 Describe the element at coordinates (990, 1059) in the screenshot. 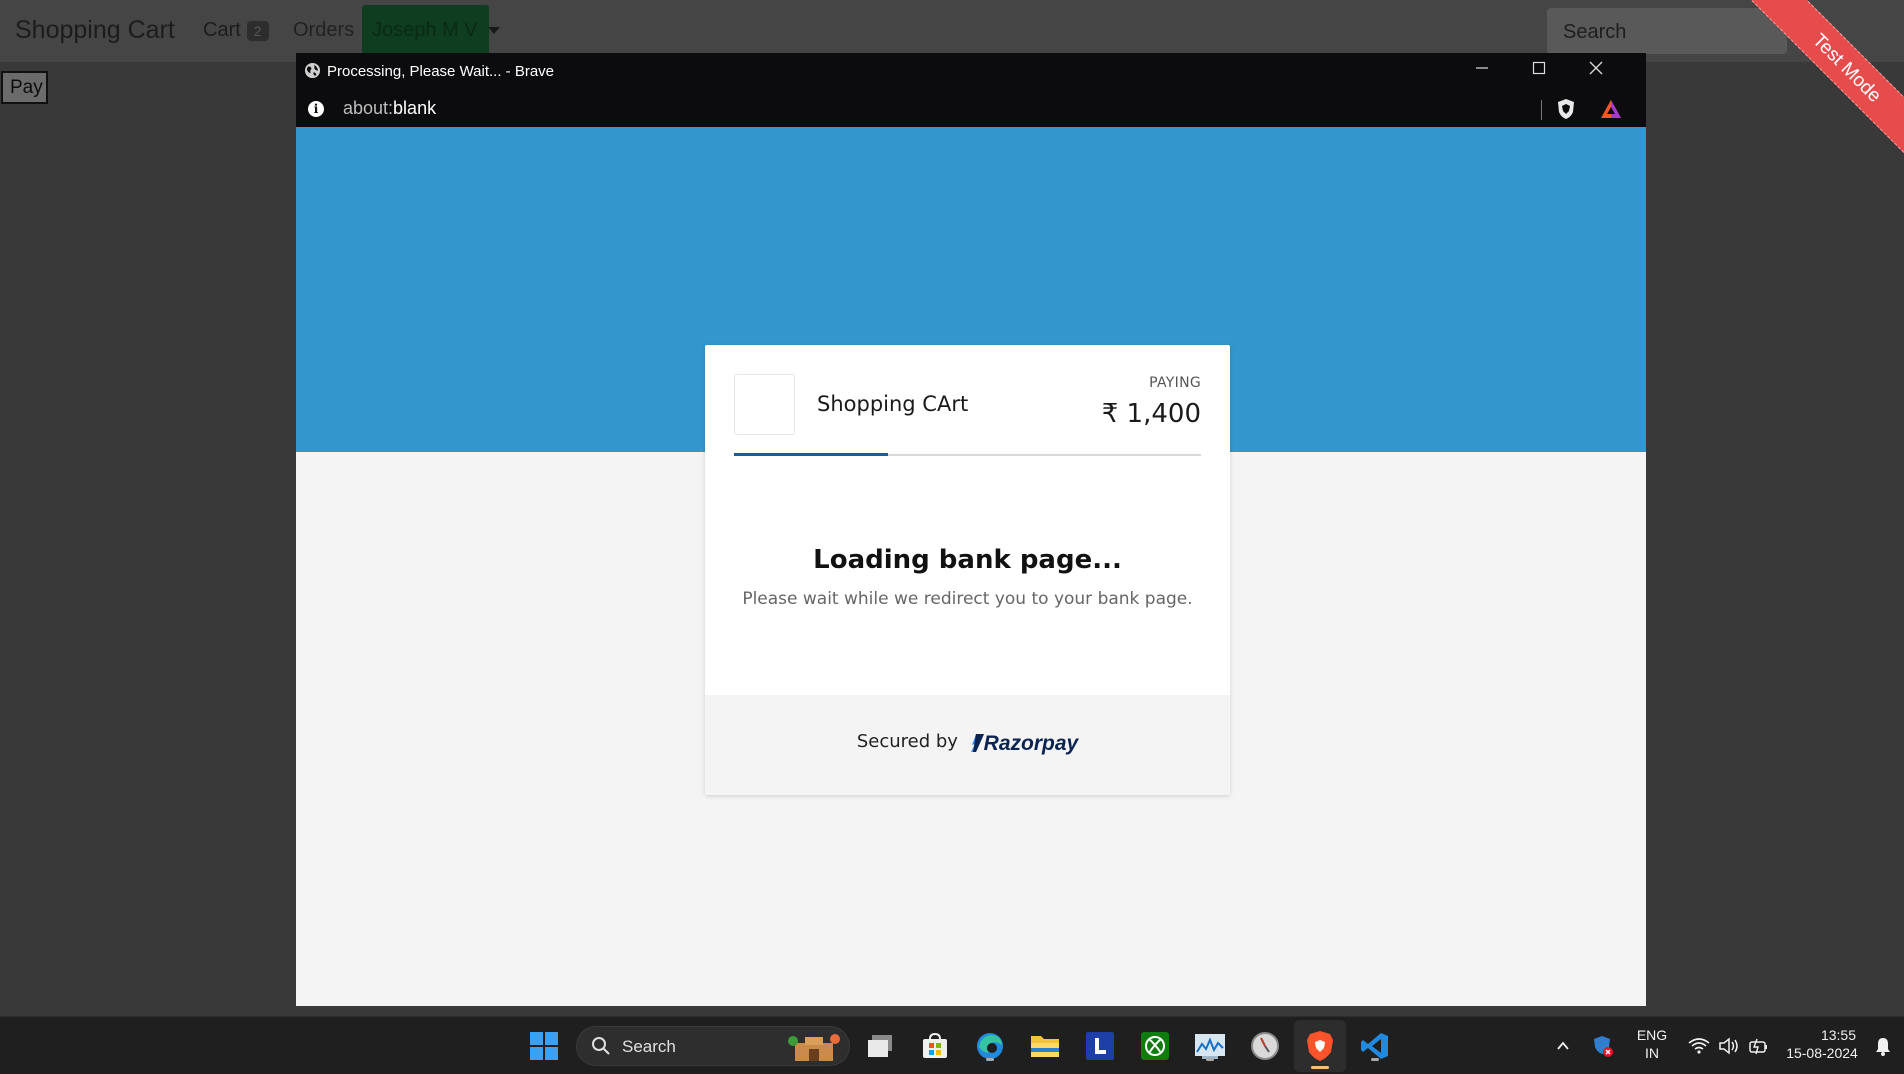

I see `edge-running-indicator` at that location.